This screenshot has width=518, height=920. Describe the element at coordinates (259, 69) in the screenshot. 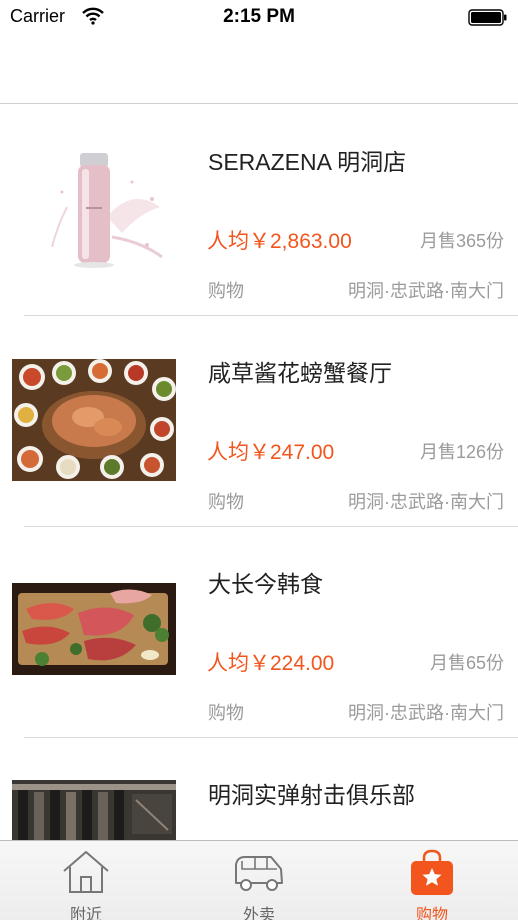

I see `navigation-bar` at that location.